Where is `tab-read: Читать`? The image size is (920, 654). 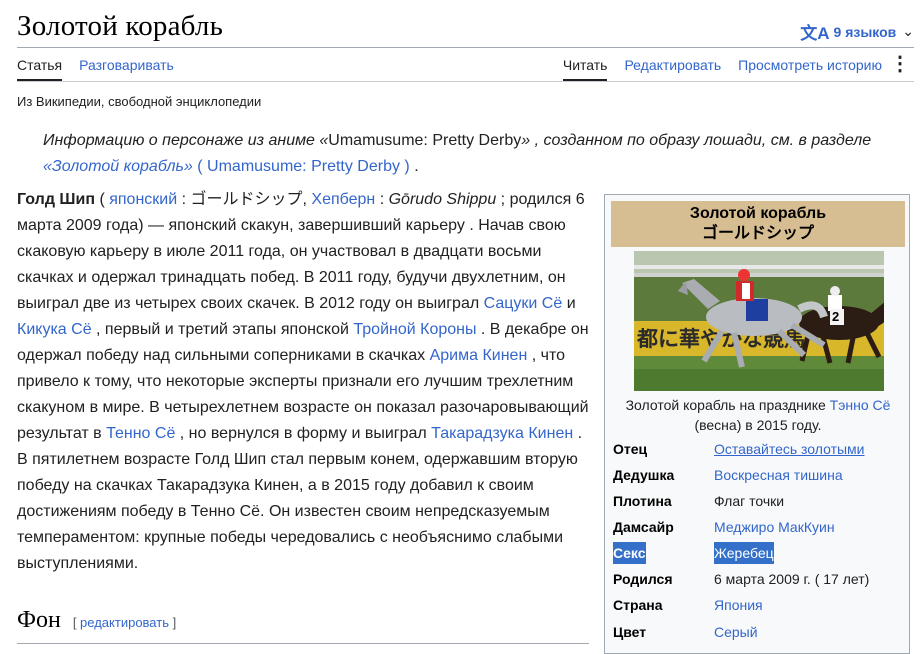 tab-read: Читать is located at coordinates (585, 69).